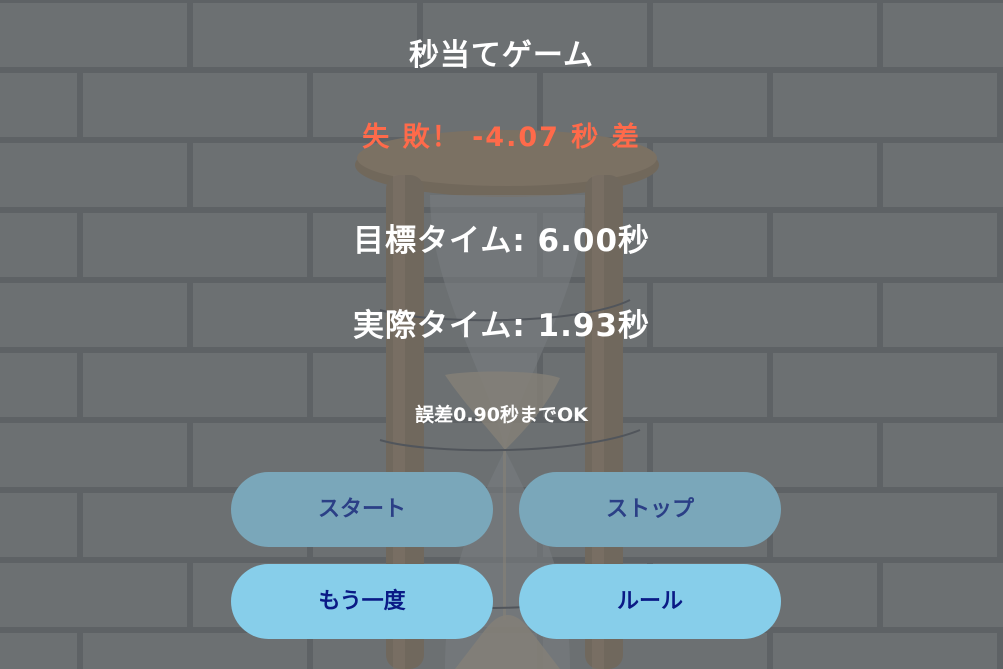  I want to click on result-message: 失 敗！ -4.07 秒 差, so click(501, 137).